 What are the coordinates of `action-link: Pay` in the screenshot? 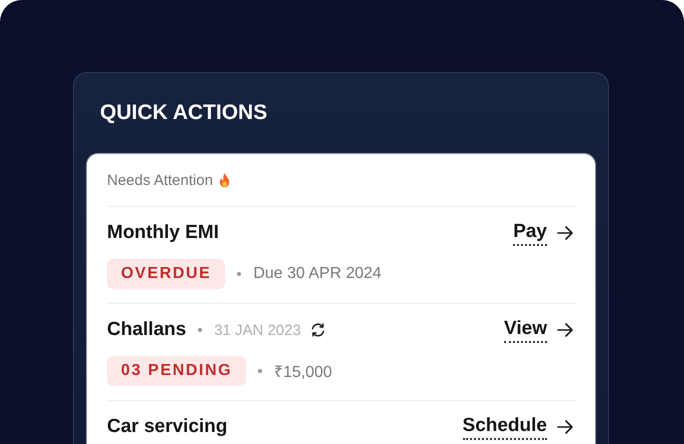 It's located at (530, 233).